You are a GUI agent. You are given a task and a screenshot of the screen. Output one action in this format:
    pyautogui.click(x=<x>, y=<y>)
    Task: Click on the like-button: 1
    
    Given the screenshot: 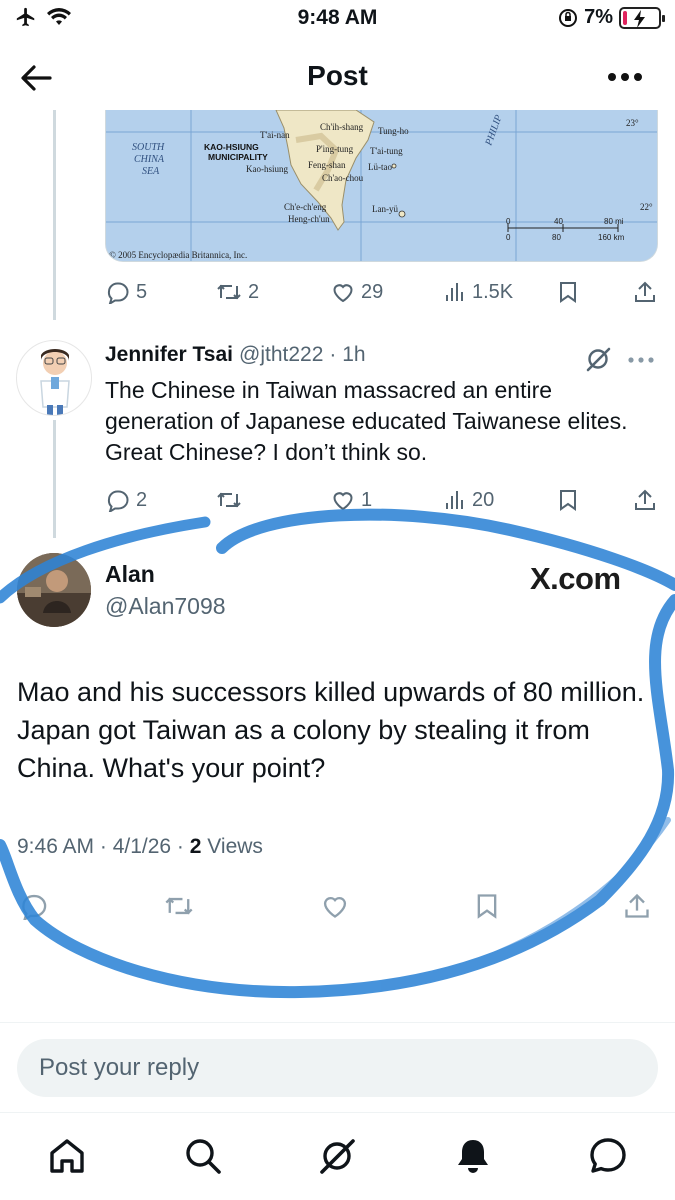 What is the action you would take?
    pyautogui.click(x=351, y=500)
    